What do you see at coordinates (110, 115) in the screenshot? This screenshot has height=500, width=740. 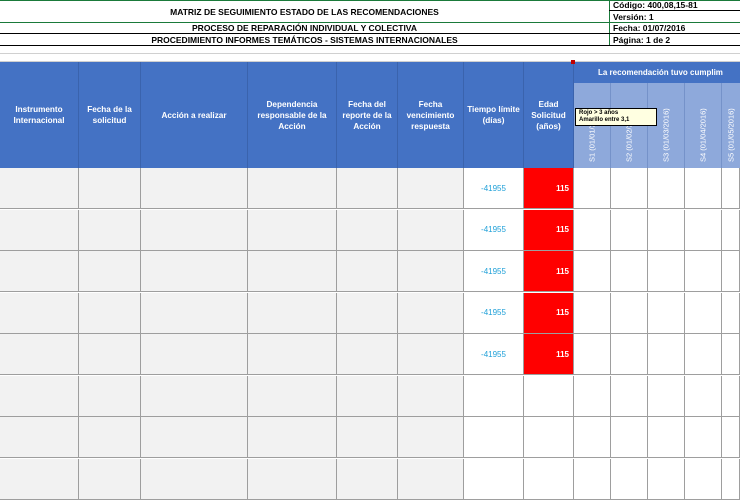 I see `column-header-fecha-solicitud: Fecha de la solicitud` at bounding box center [110, 115].